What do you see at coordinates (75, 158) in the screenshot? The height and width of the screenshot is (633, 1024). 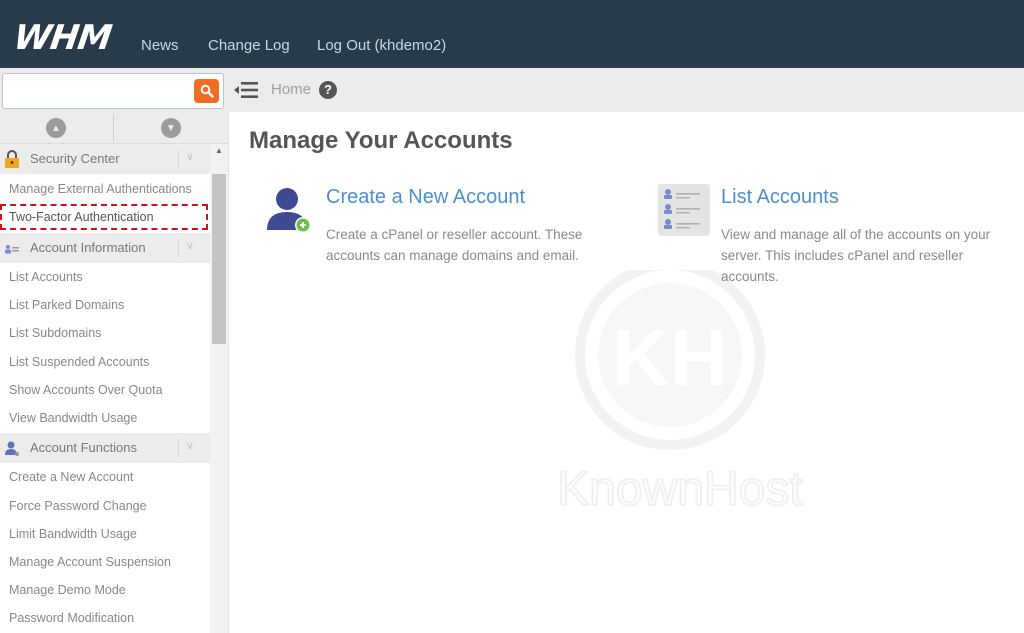 I see `category-label: Security Center` at bounding box center [75, 158].